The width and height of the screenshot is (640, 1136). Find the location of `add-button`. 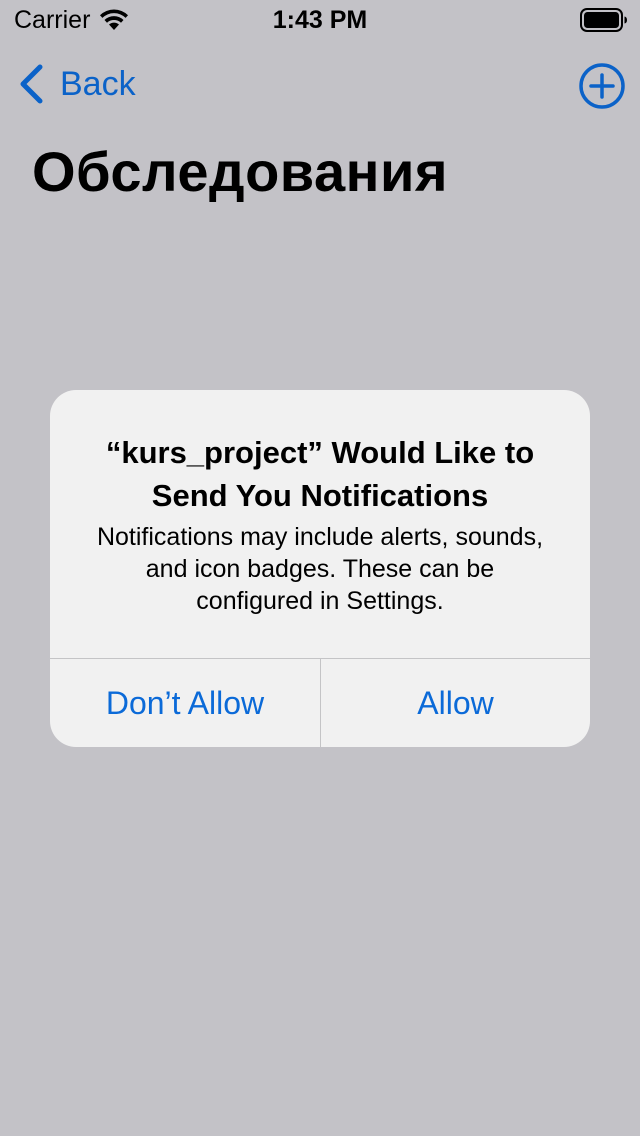

add-button is located at coordinates (602, 86).